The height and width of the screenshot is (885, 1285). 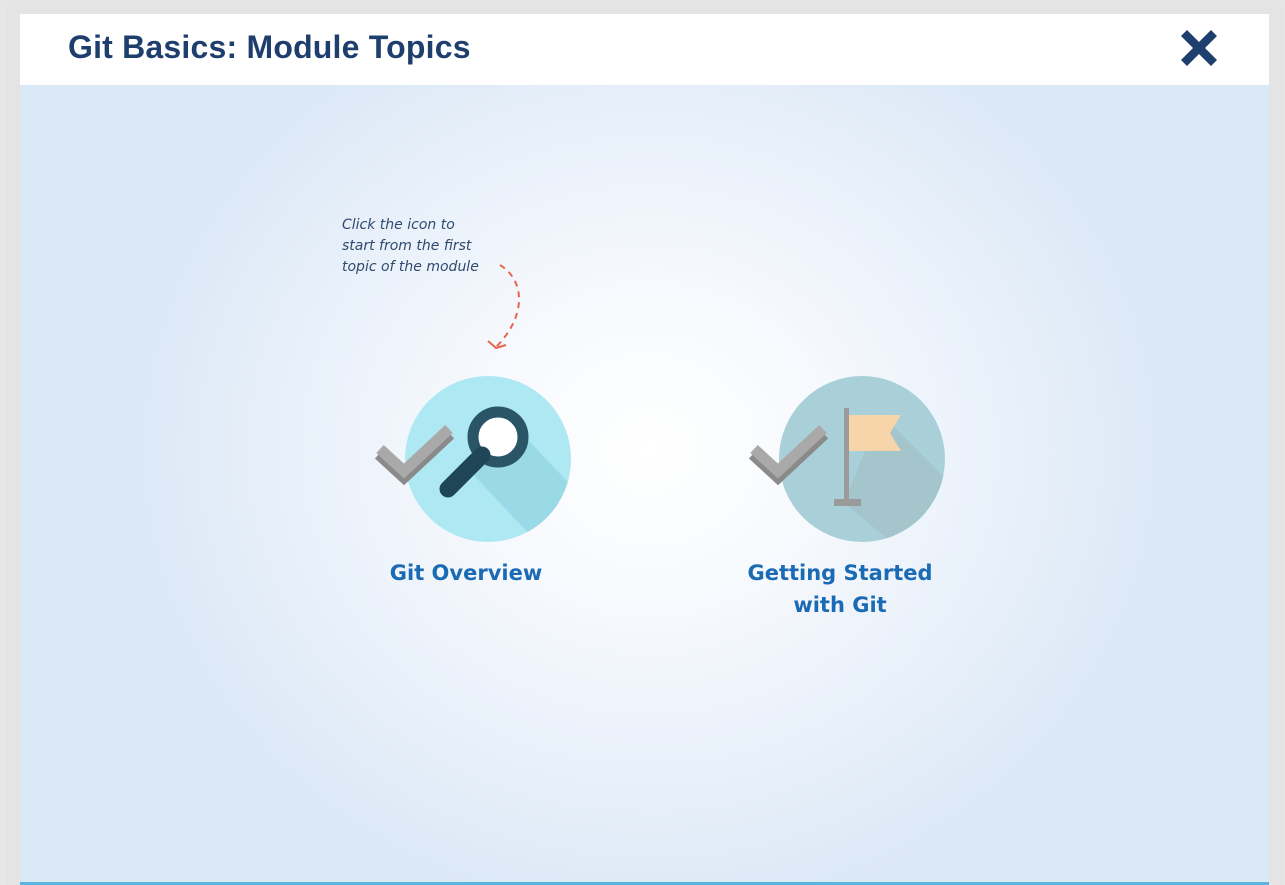 I want to click on hint-line: start from the first, so click(x=407, y=246).